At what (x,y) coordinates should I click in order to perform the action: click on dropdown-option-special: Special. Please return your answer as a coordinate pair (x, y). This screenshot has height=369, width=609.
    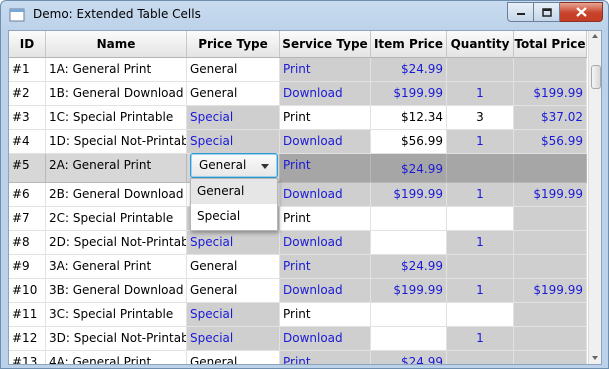
    Looking at the image, I should click on (234, 216).